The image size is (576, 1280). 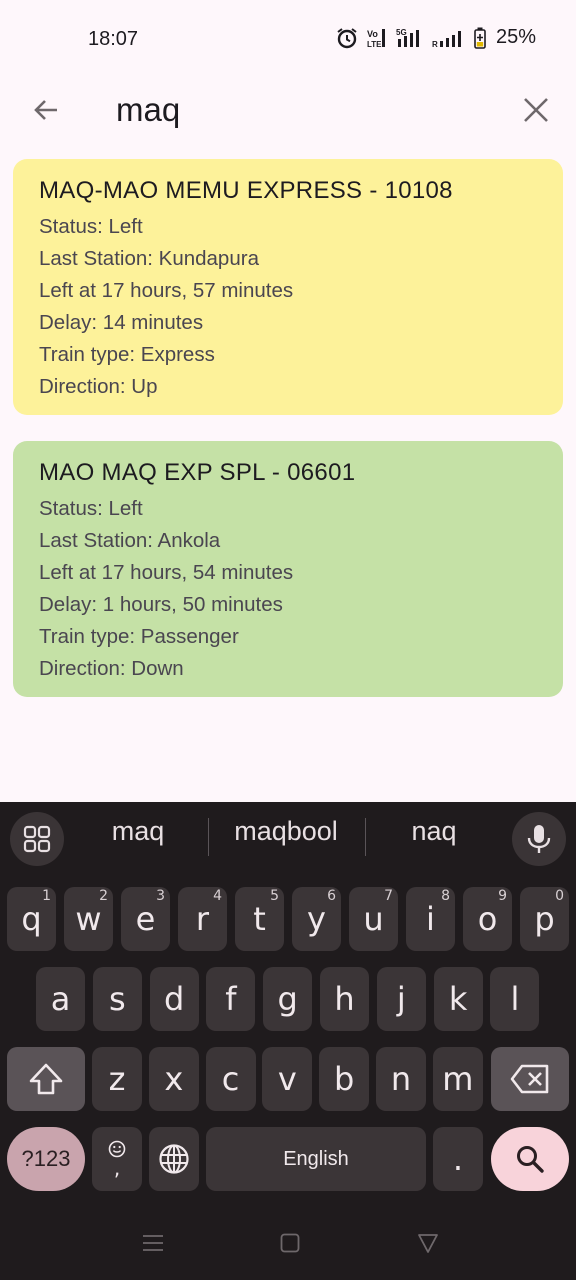 I want to click on train-direction: Direction: Down, so click(x=111, y=668).